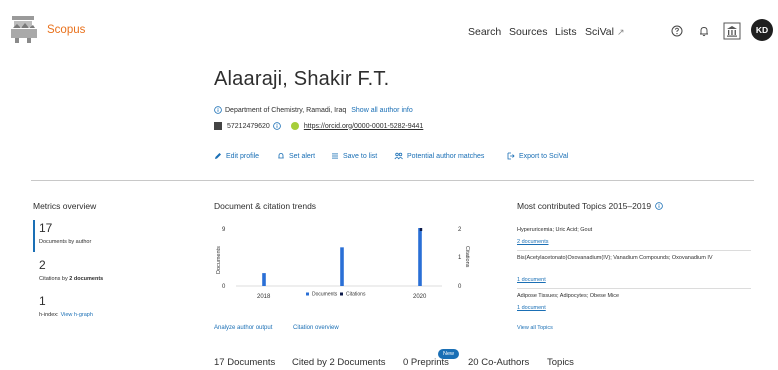 This screenshot has height=370, width=778. Describe the element at coordinates (398, 156) in the screenshot. I see `people-icon` at that location.